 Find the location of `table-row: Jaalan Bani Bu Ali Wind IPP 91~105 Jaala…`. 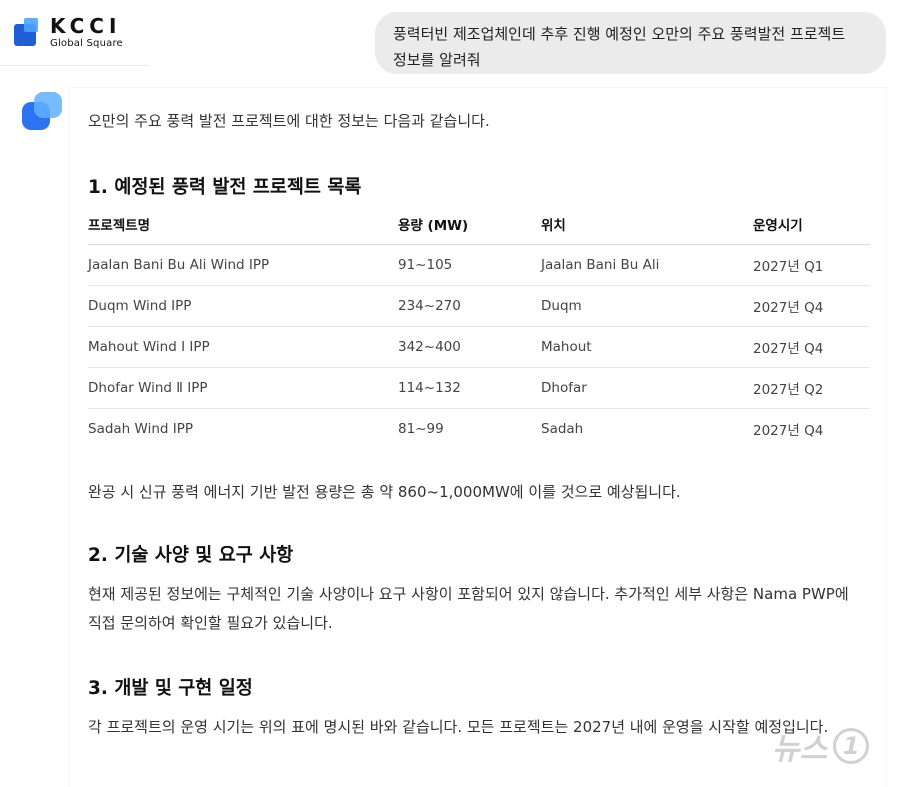

table-row: Jaalan Bani Bu Ali Wind IPP 91~105 Jaala… is located at coordinates (479, 265).